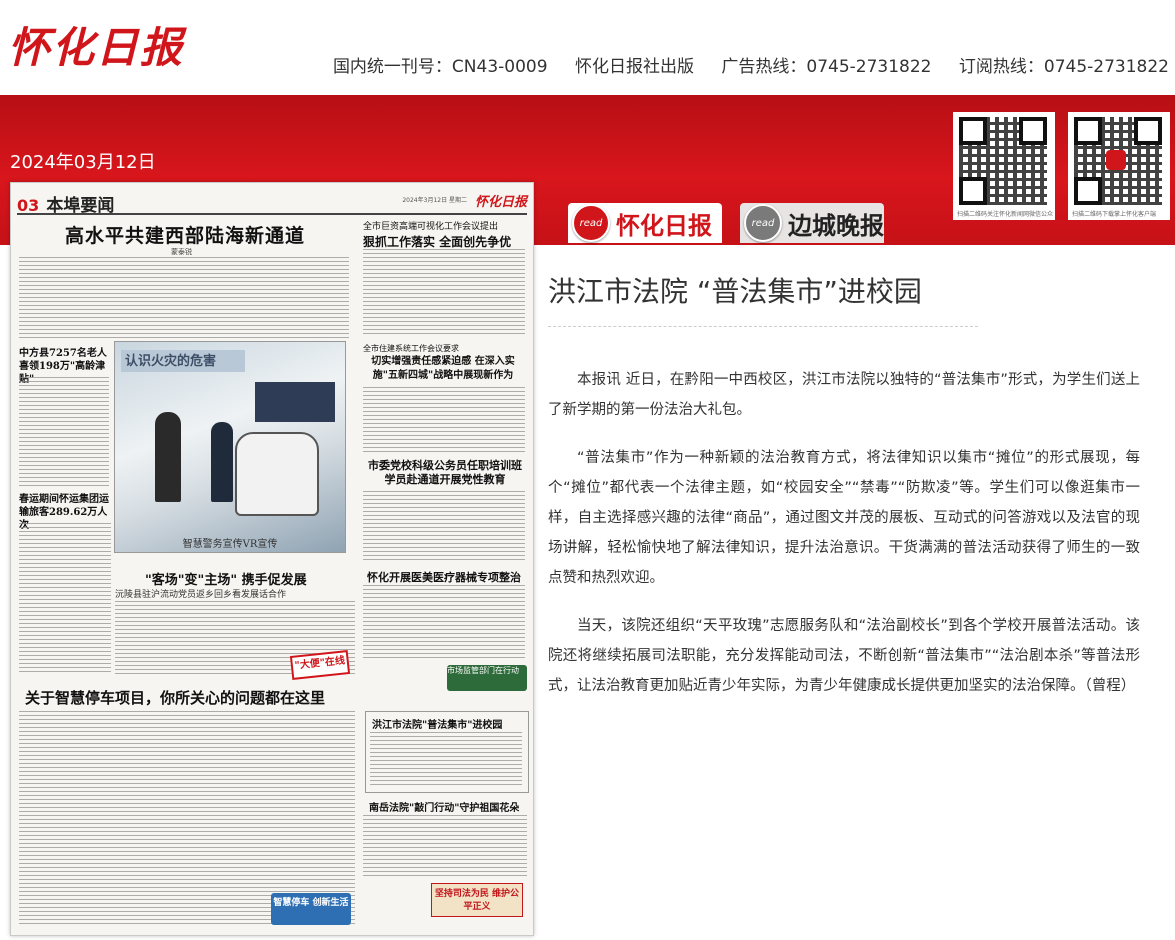 The width and height of the screenshot is (1175, 940). What do you see at coordinates (444, 806) in the screenshot?
I see `article-link-bottom-right: 南岳法院"敲门行动"守护祖国花朵` at bounding box center [444, 806].